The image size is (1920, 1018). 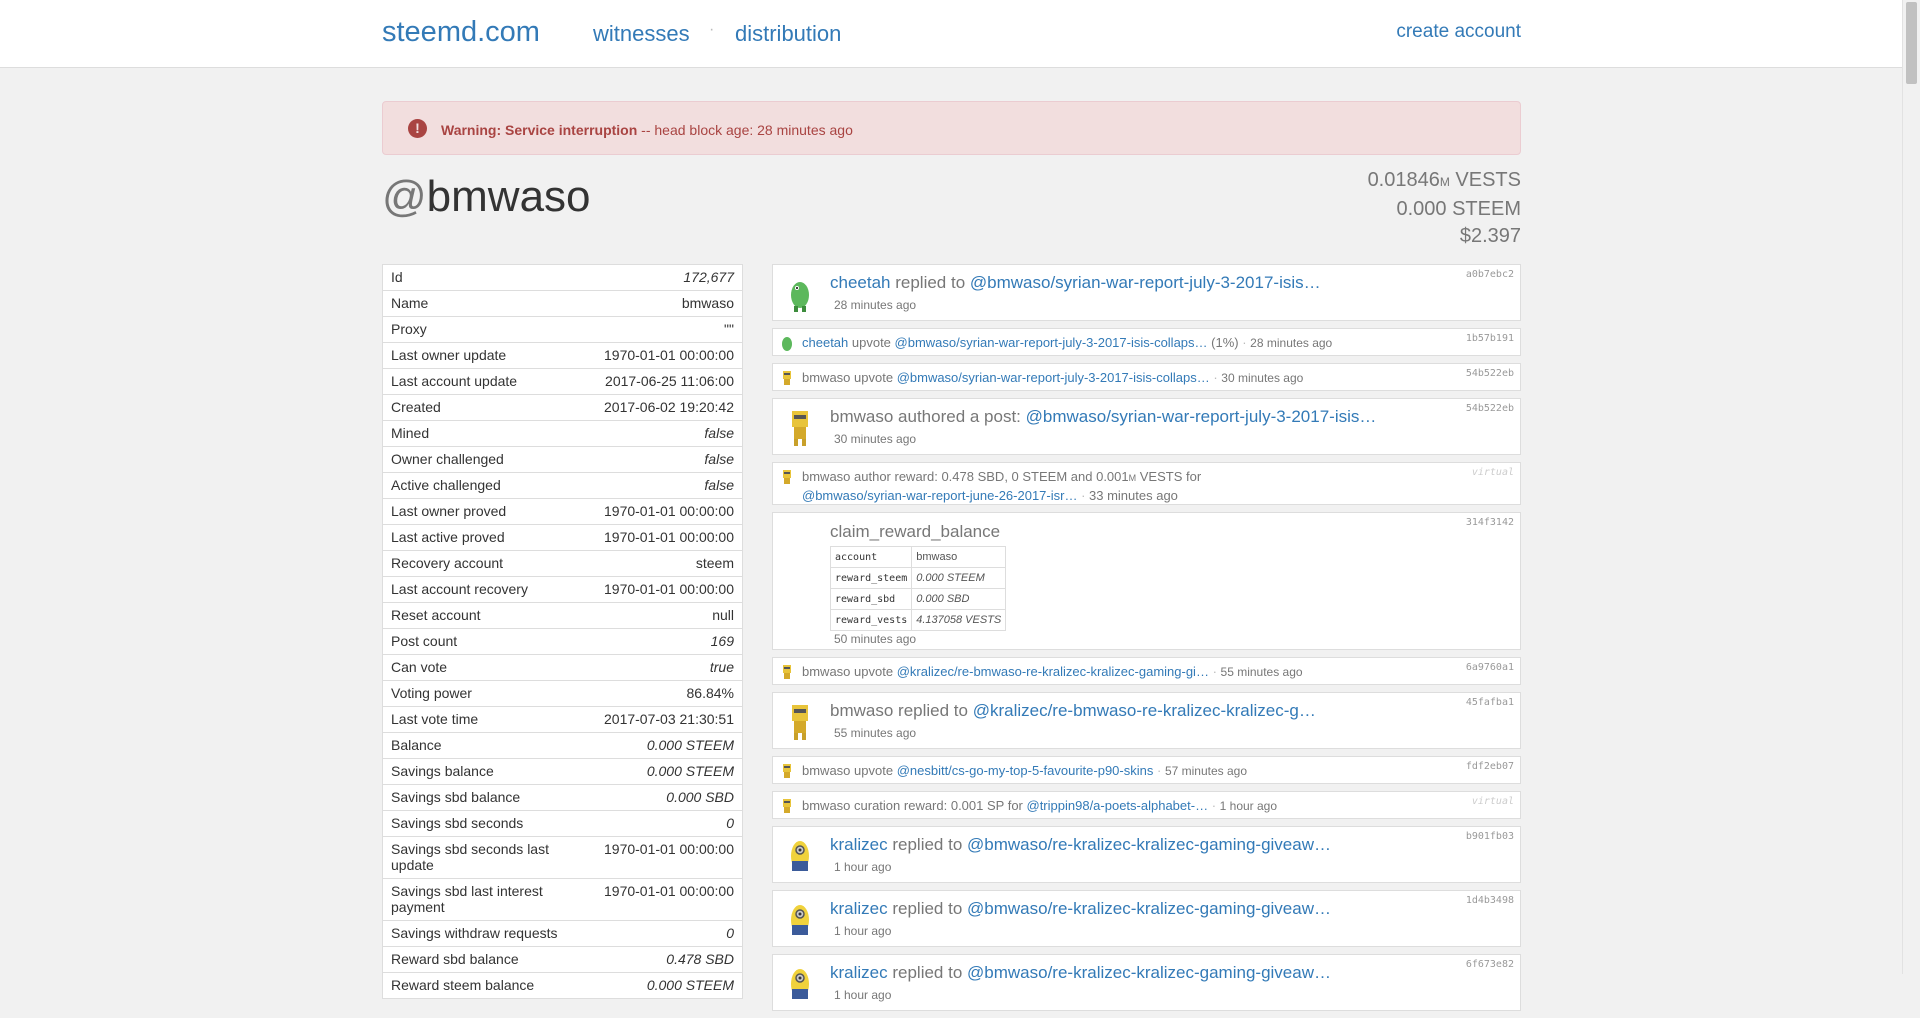 I want to click on property-value: false, so click(x=719, y=459).